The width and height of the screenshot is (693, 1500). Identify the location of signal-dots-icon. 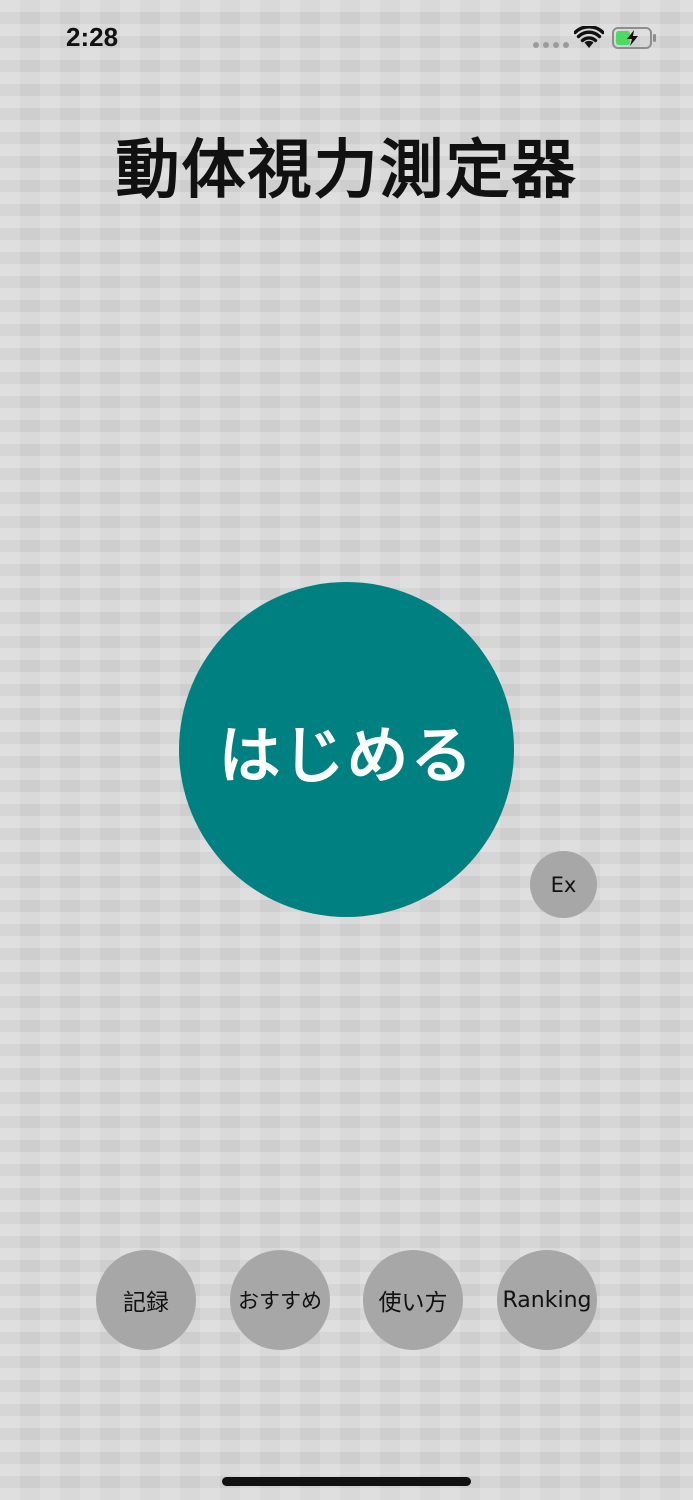
(551, 45).